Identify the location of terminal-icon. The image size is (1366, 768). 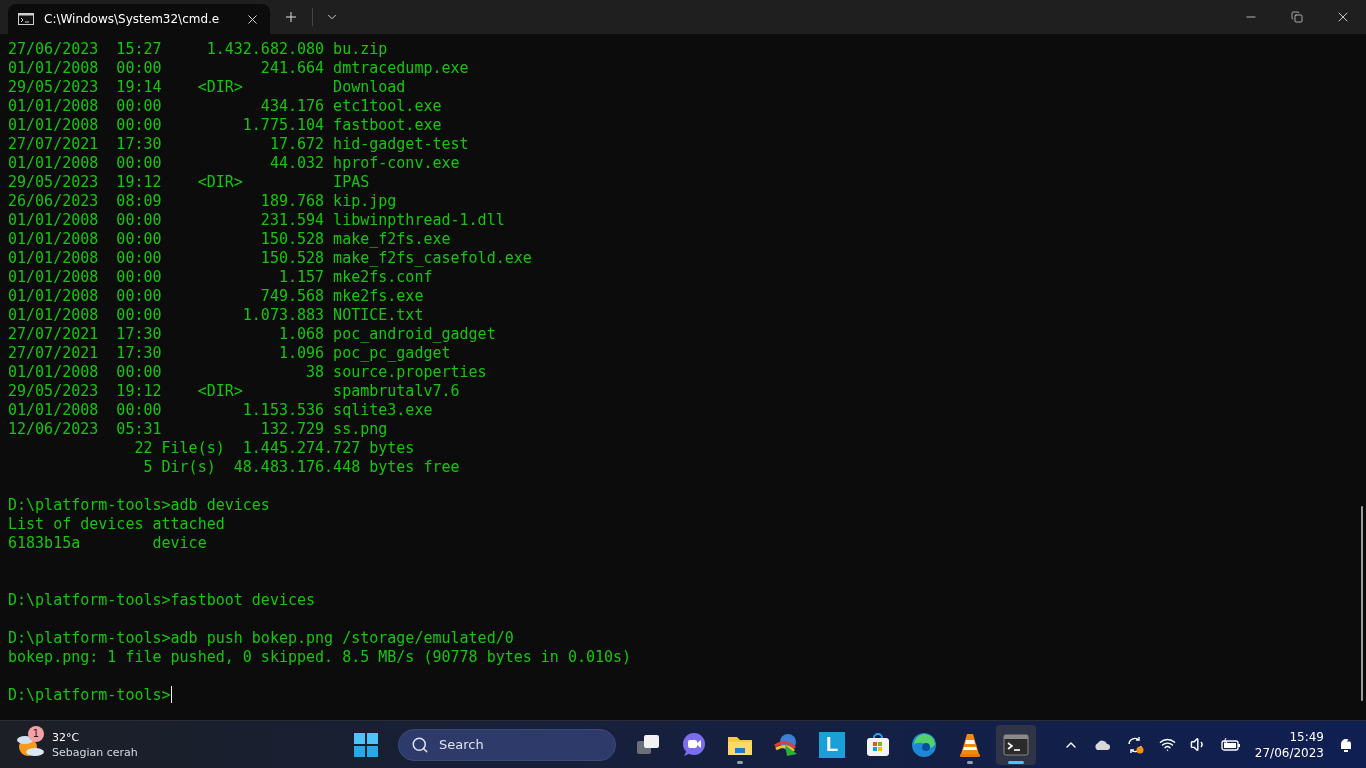
(1016, 744).